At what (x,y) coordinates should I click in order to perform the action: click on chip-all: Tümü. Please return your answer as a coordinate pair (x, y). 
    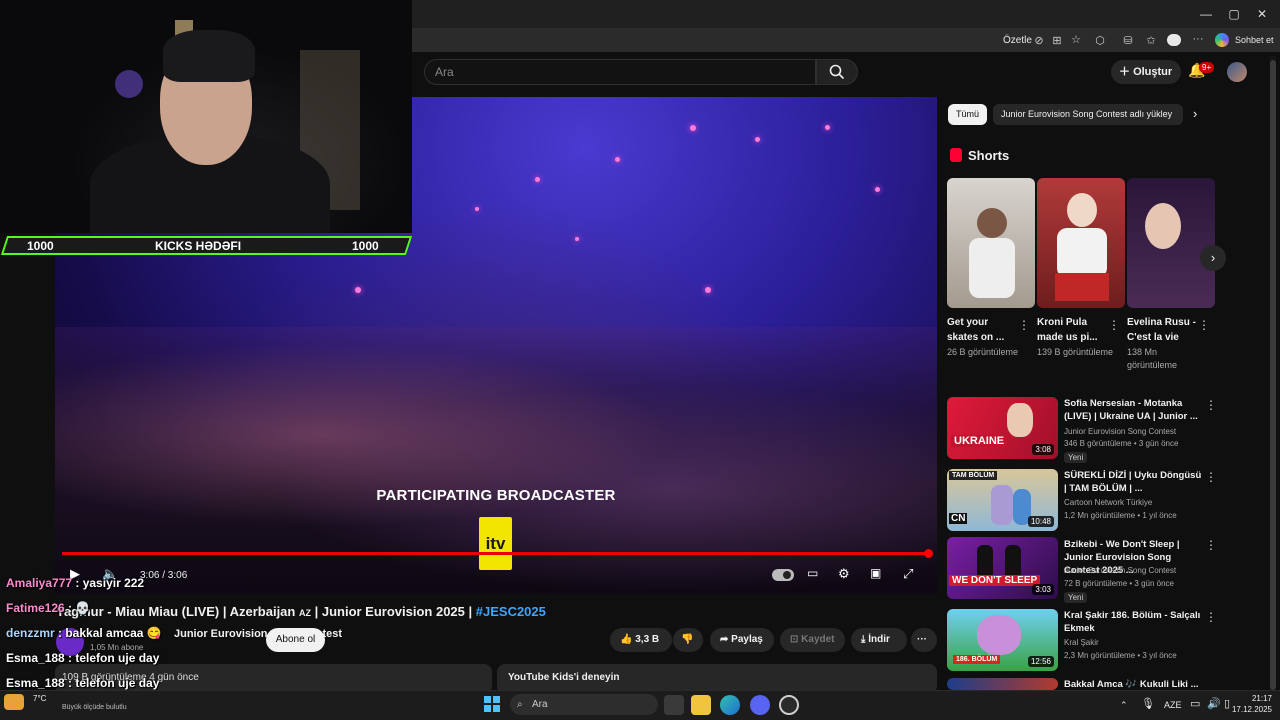
    Looking at the image, I should click on (968, 114).